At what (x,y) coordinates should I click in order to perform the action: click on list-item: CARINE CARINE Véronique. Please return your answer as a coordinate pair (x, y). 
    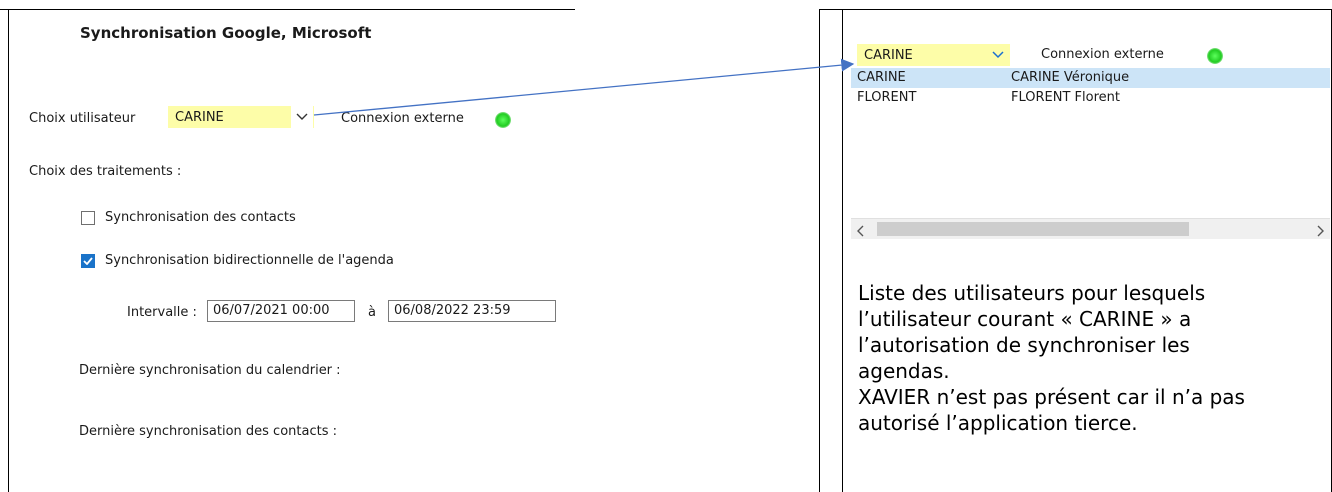
    Looking at the image, I should click on (1090, 78).